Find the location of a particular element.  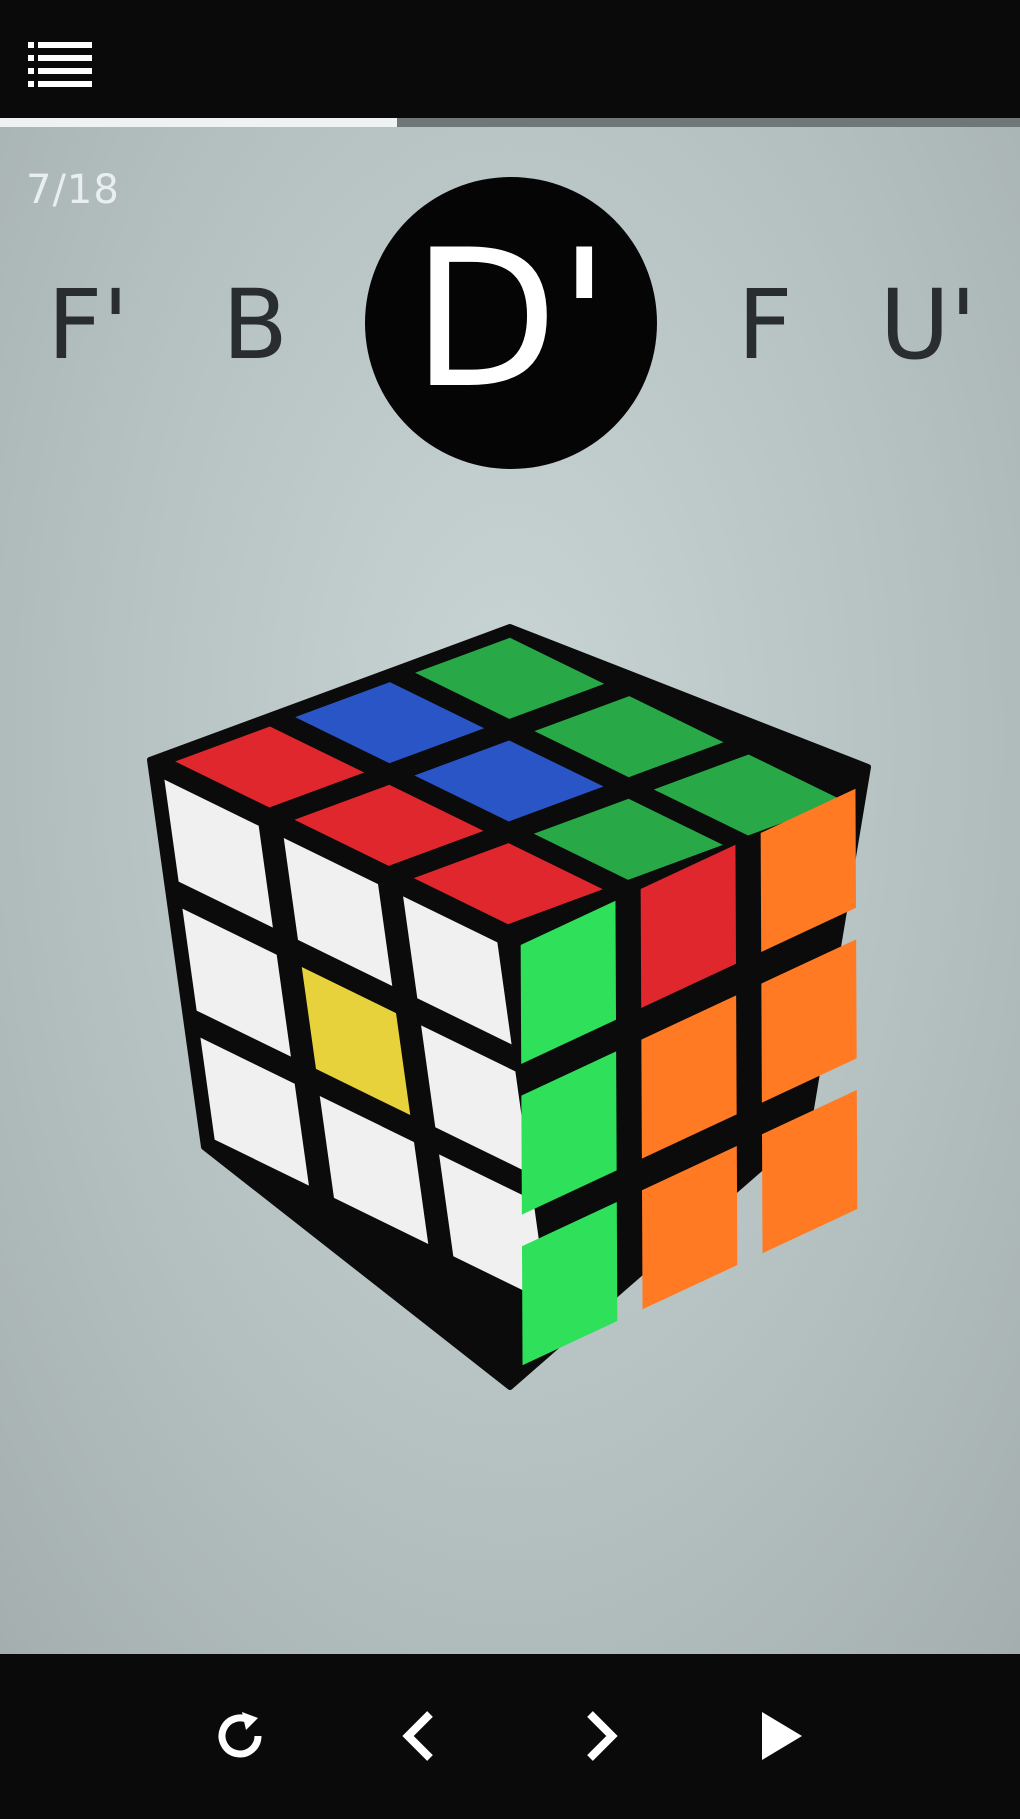

reset-icon is located at coordinates (240, 1735).